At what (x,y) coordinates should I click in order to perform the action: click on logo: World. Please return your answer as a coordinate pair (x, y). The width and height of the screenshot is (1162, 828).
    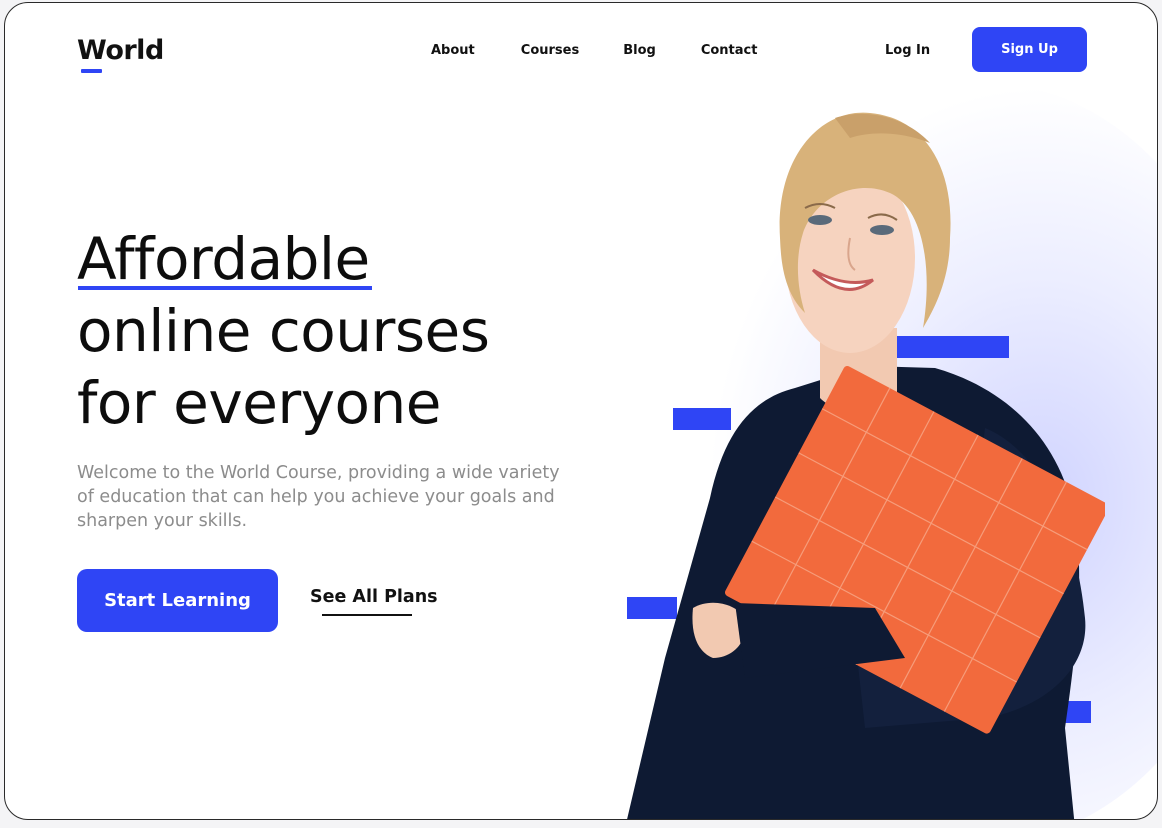
    Looking at the image, I should click on (120, 54).